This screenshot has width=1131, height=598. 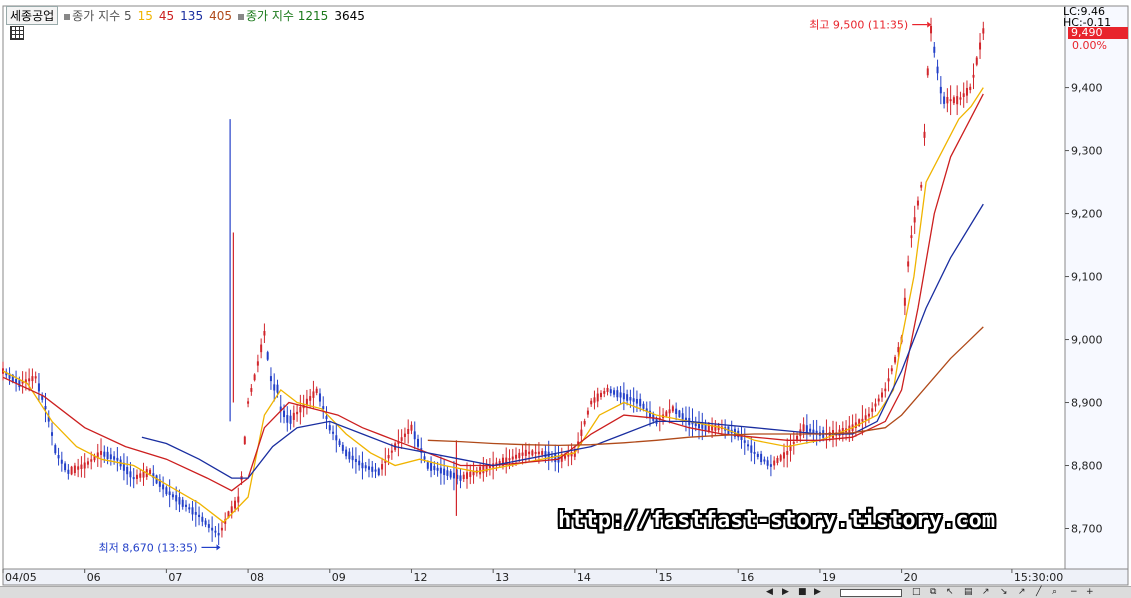 What do you see at coordinates (785, 592) in the screenshot?
I see `play-icon: ▶` at bounding box center [785, 592].